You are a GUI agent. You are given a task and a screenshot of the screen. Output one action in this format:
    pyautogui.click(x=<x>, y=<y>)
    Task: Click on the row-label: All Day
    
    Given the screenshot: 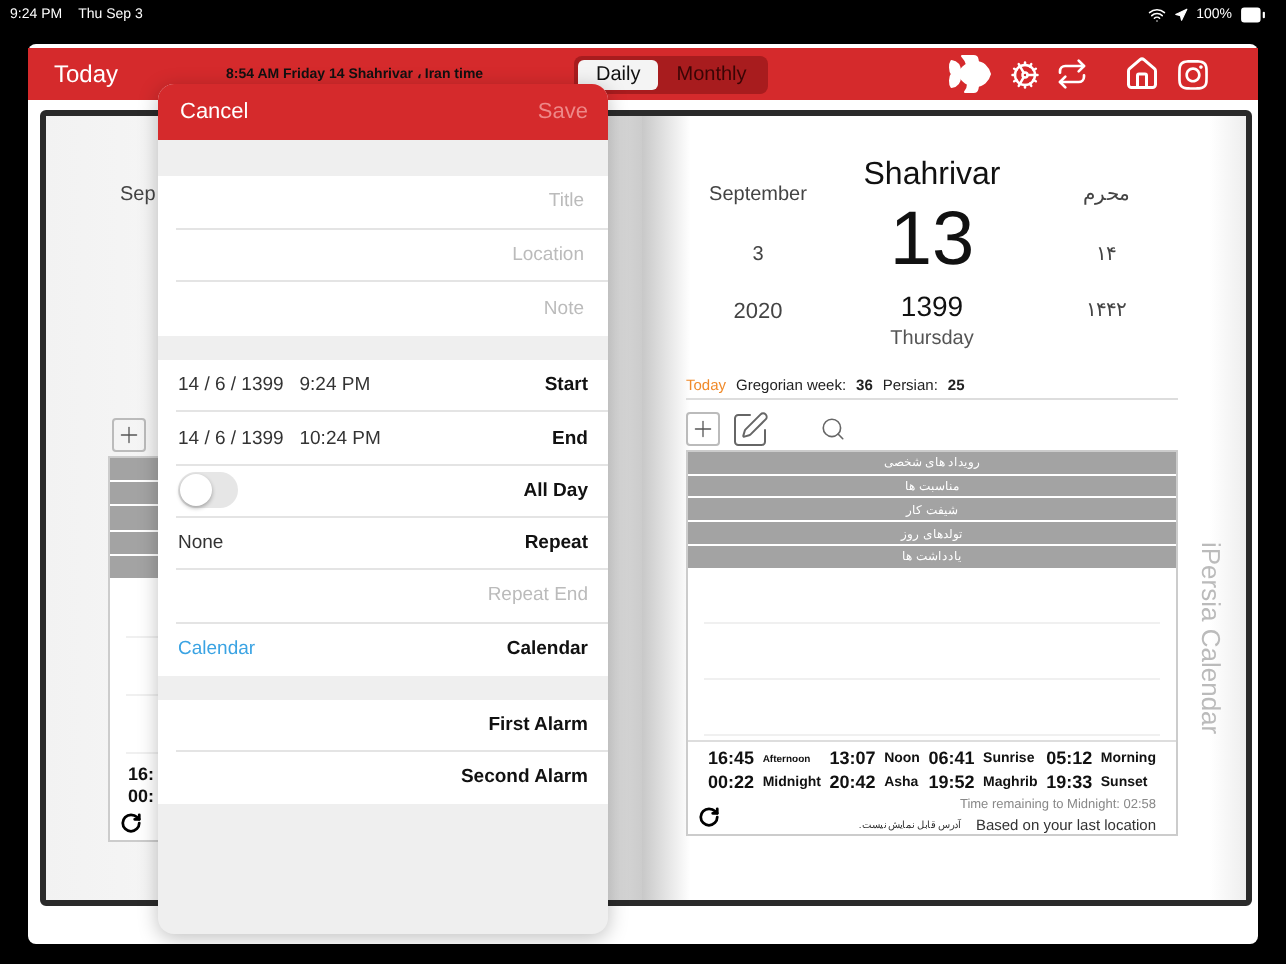 What is the action you would take?
    pyautogui.click(x=555, y=490)
    